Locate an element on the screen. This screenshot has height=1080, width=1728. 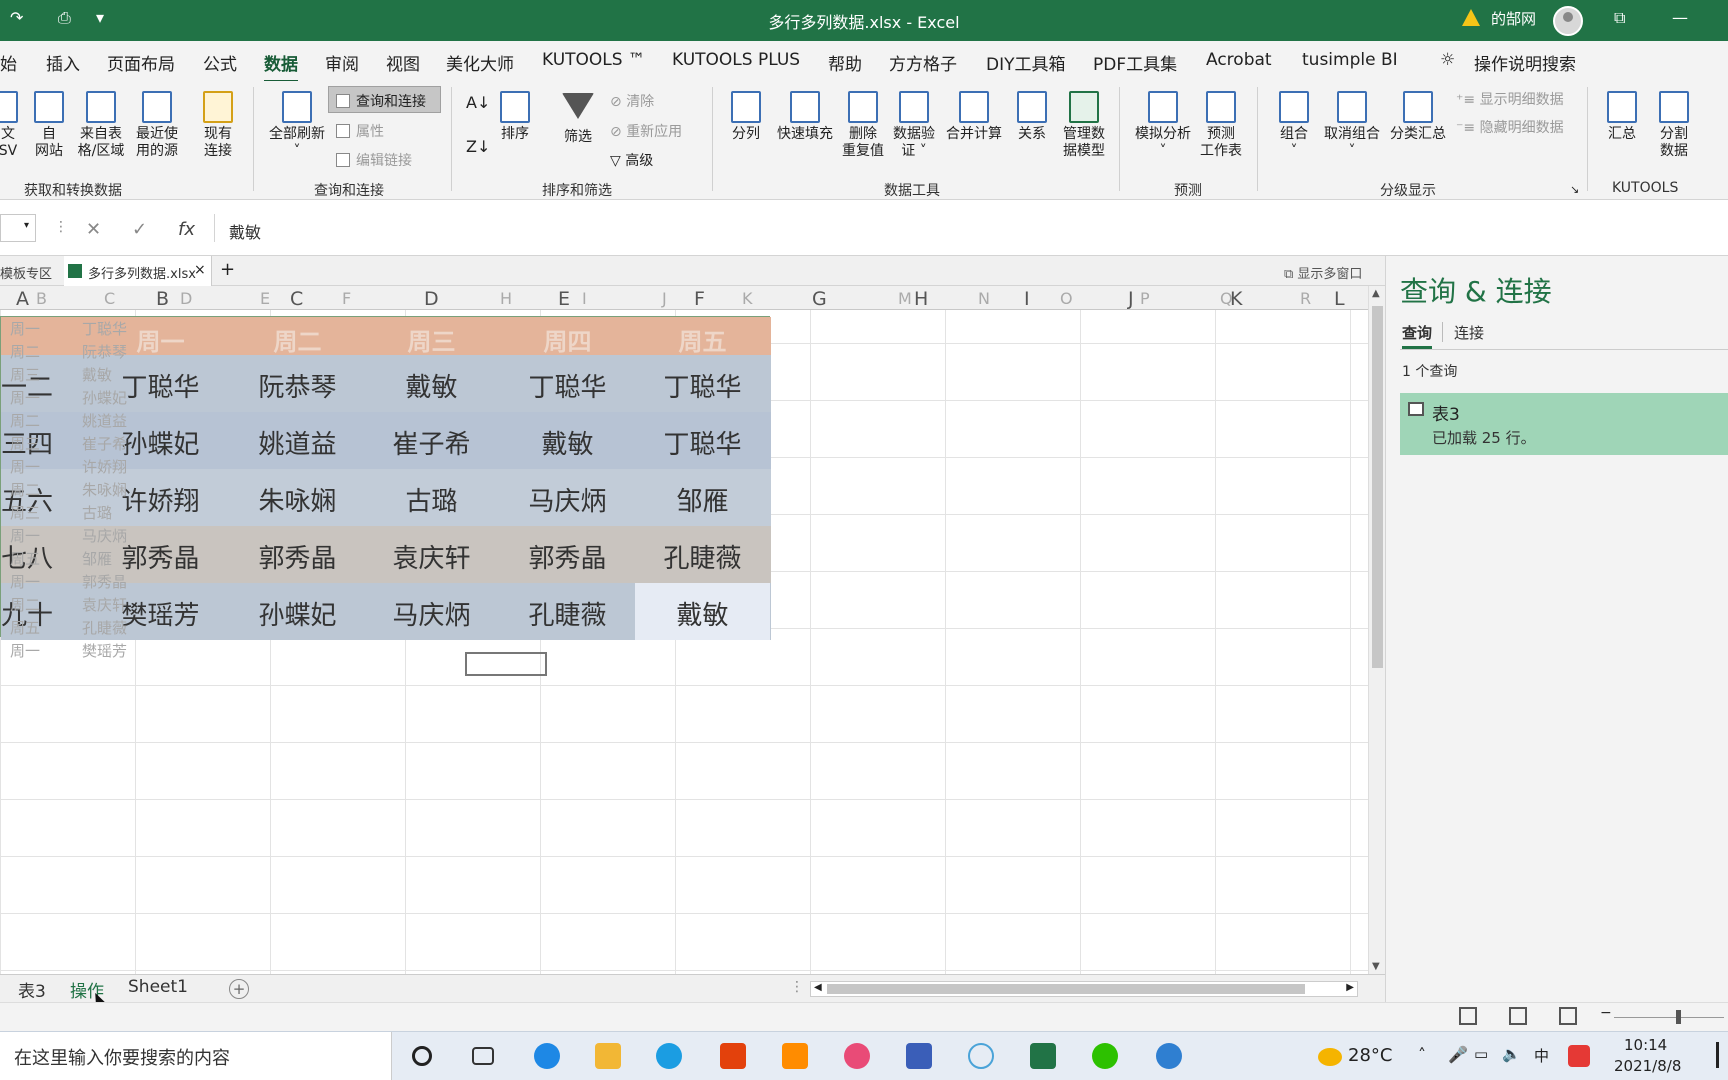
avatar is located at coordinates (1568, 21).